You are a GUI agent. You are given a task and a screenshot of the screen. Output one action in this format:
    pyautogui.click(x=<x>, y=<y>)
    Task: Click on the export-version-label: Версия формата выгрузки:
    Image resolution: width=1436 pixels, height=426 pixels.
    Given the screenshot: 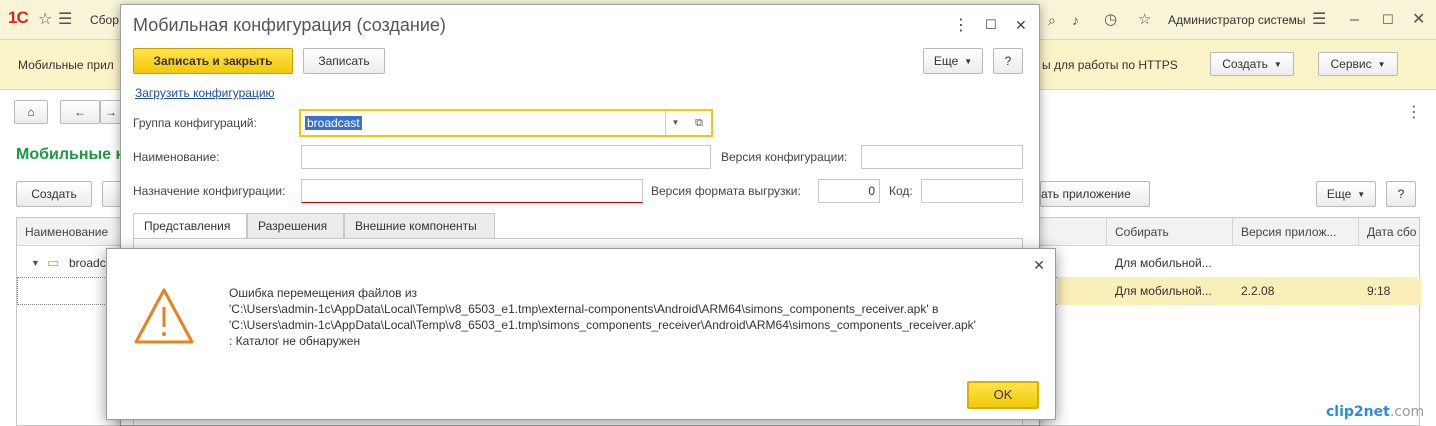 What is the action you would take?
    pyautogui.click(x=726, y=191)
    